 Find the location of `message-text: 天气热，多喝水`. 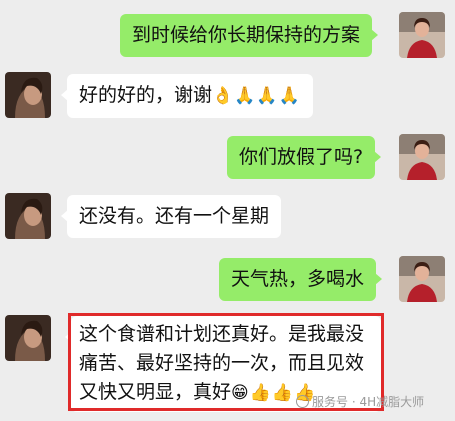

message-text: 天气热，多喝水 is located at coordinates (298, 279).